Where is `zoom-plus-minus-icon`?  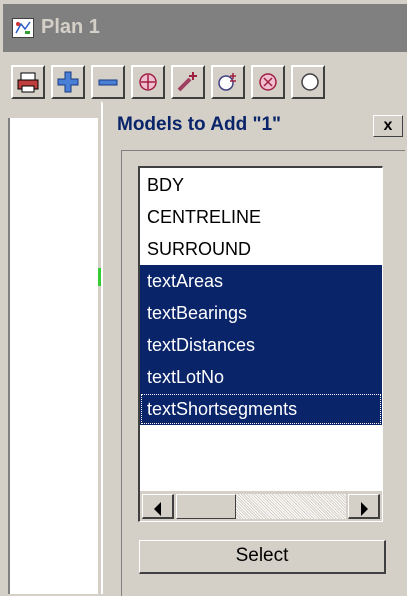 zoom-plus-minus-icon is located at coordinates (227, 82).